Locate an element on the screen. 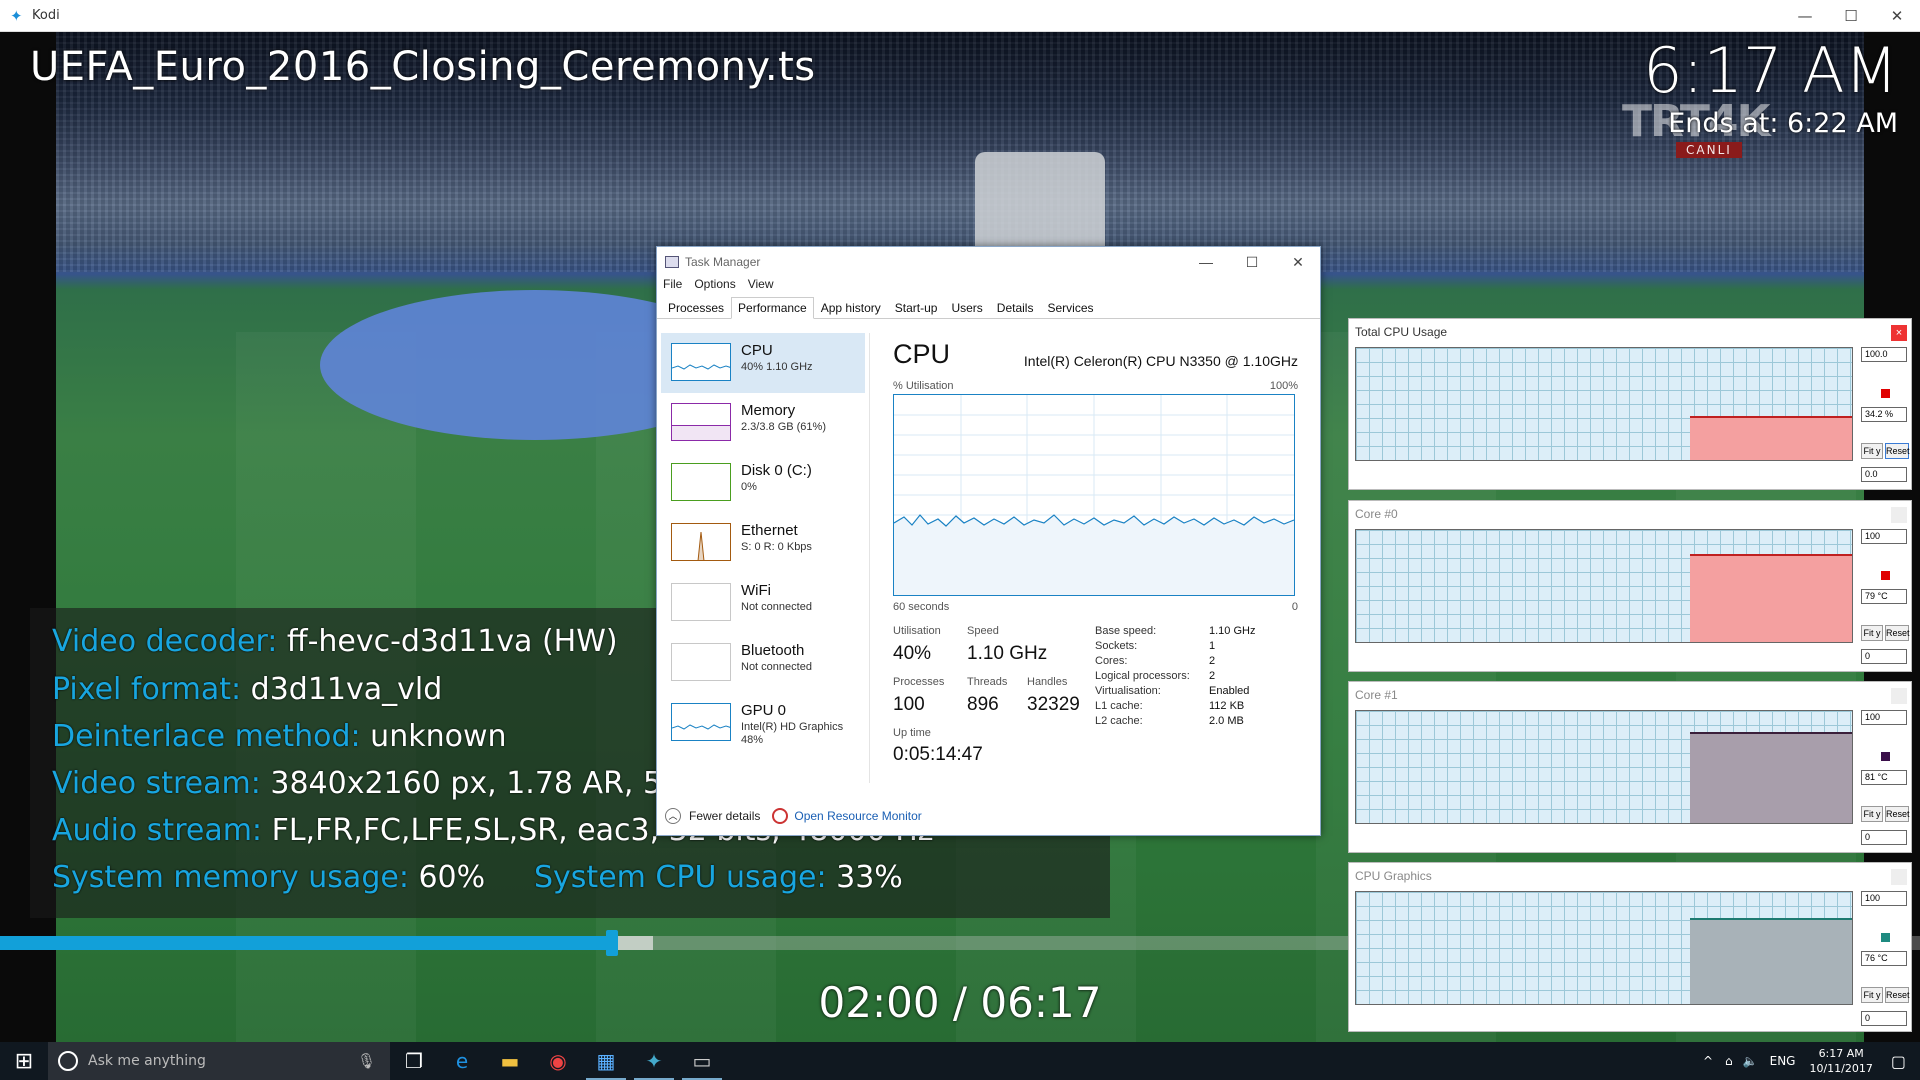  meter-max-field: 100.0 is located at coordinates (1884, 354).